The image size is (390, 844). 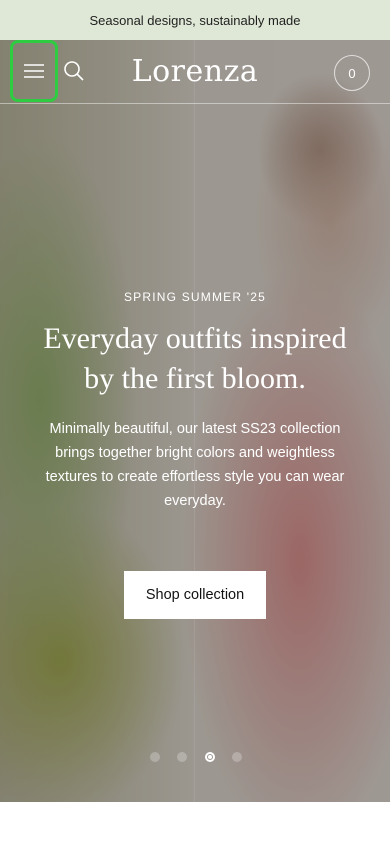 I want to click on announcement-bar: Seasonal designs, sustainably made, so click(x=195, y=20).